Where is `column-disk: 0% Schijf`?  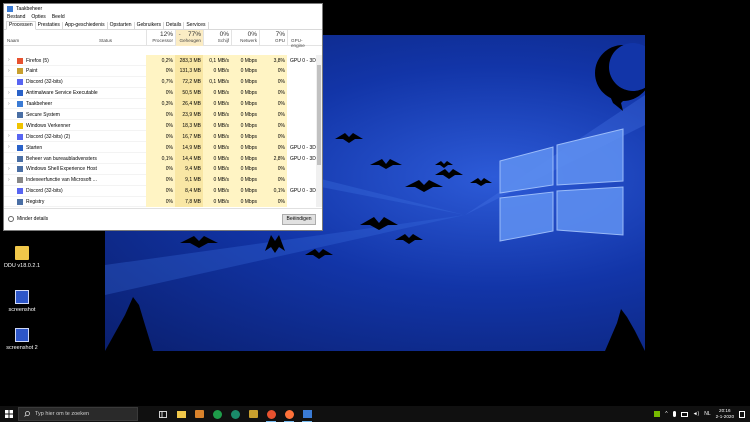
column-disk: 0% Schijf is located at coordinates (217, 38).